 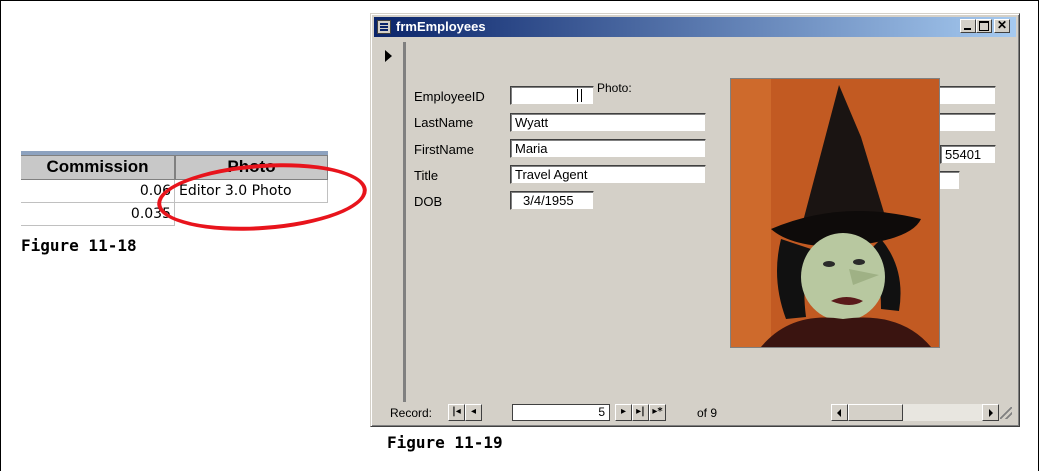 I want to click on scroll-right-button, so click(x=990, y=412).